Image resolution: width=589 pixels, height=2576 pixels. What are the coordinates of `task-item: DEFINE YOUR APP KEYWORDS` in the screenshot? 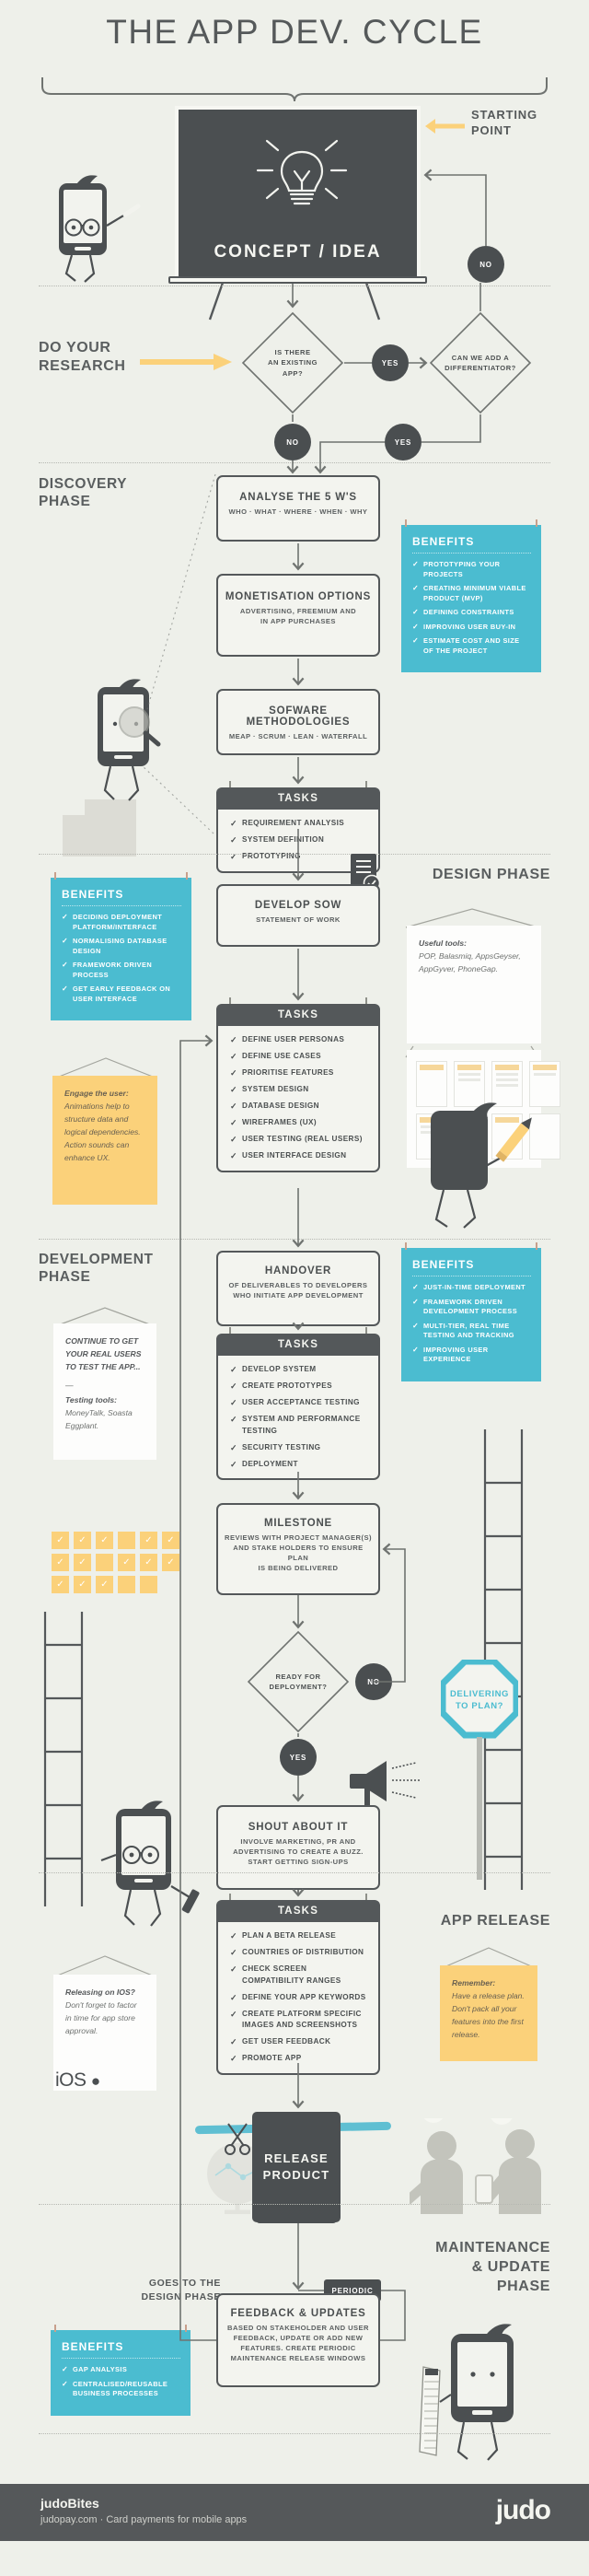 It's located at (299, 1998).